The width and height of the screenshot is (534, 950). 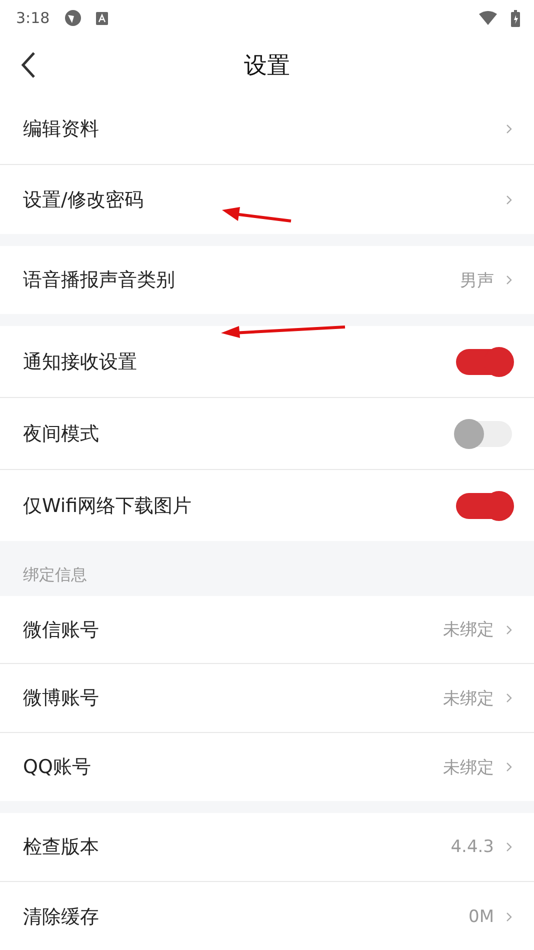 What do you see at coordinates (515, 18) in the screenshot?
I see `battery-icon` at bounding box center [515, 18].